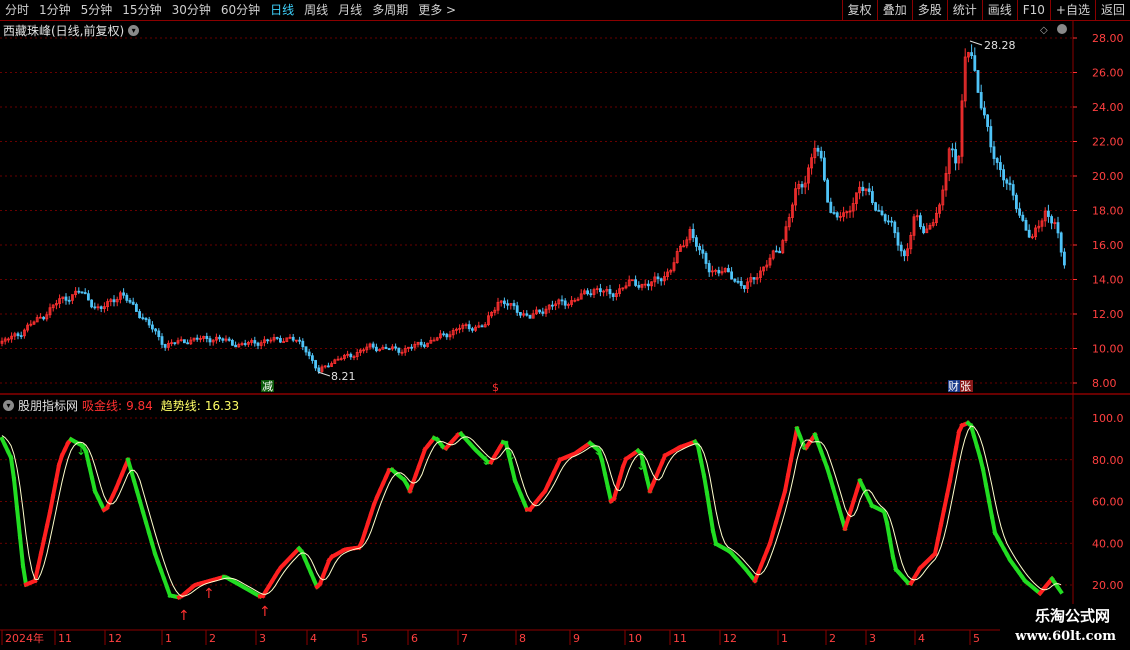 The height and width of the screenshot is (650, 1130). I want to click on time-tick-label: 2, so click(212, 638).